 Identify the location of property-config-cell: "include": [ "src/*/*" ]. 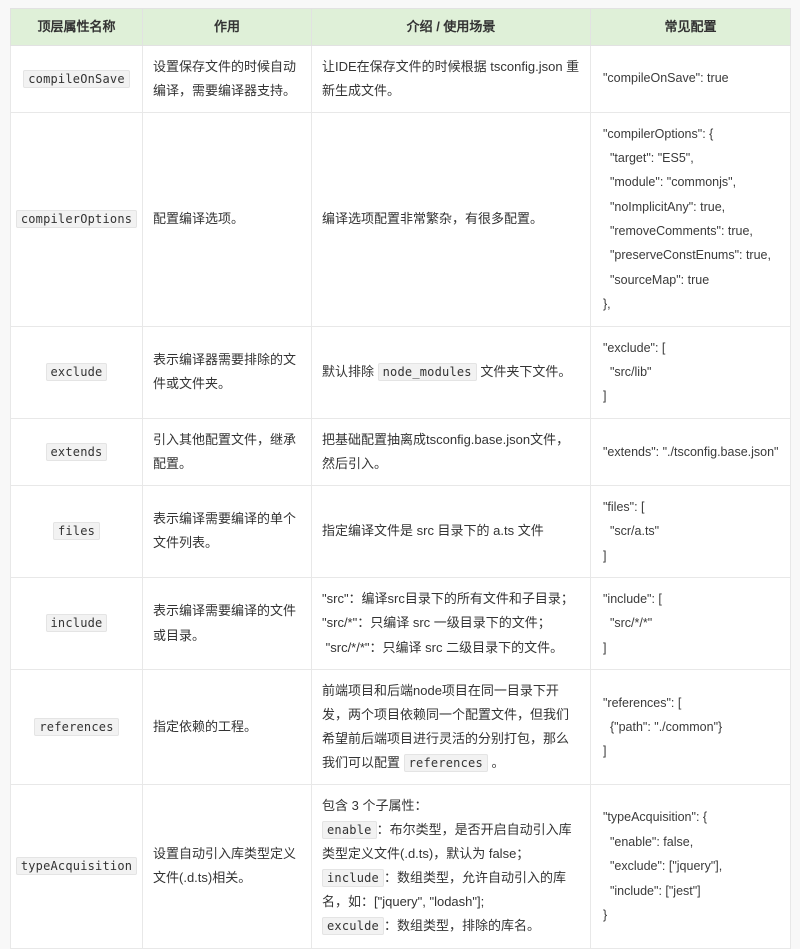
(690, 623).